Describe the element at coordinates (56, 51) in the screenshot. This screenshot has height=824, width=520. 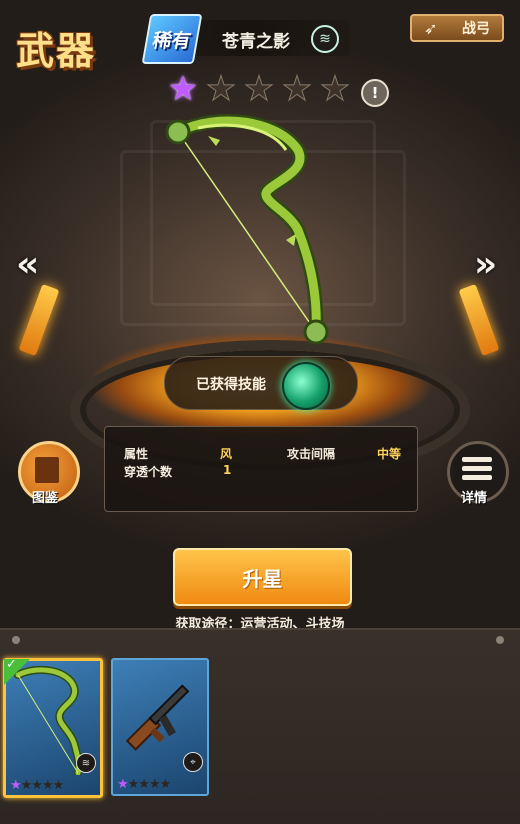
I see `page-title: 武器` at that location.